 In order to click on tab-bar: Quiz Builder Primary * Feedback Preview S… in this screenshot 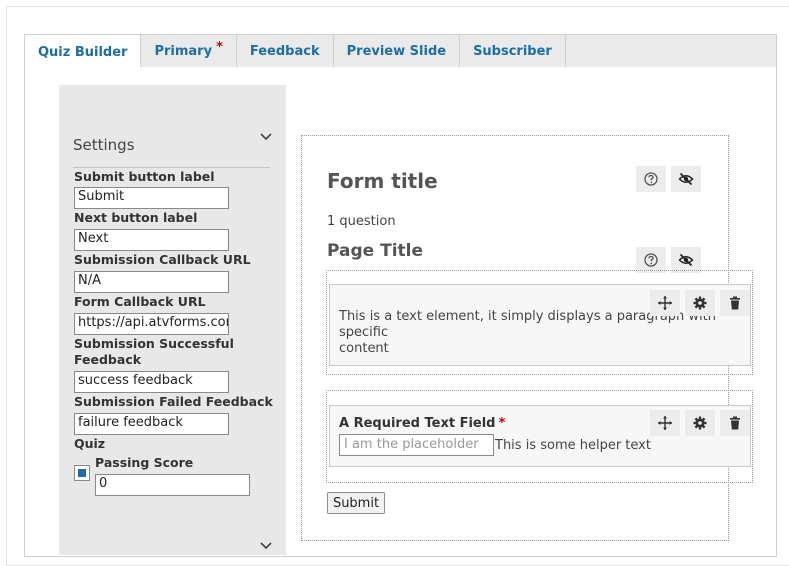, I will do `click(400, 51)`.